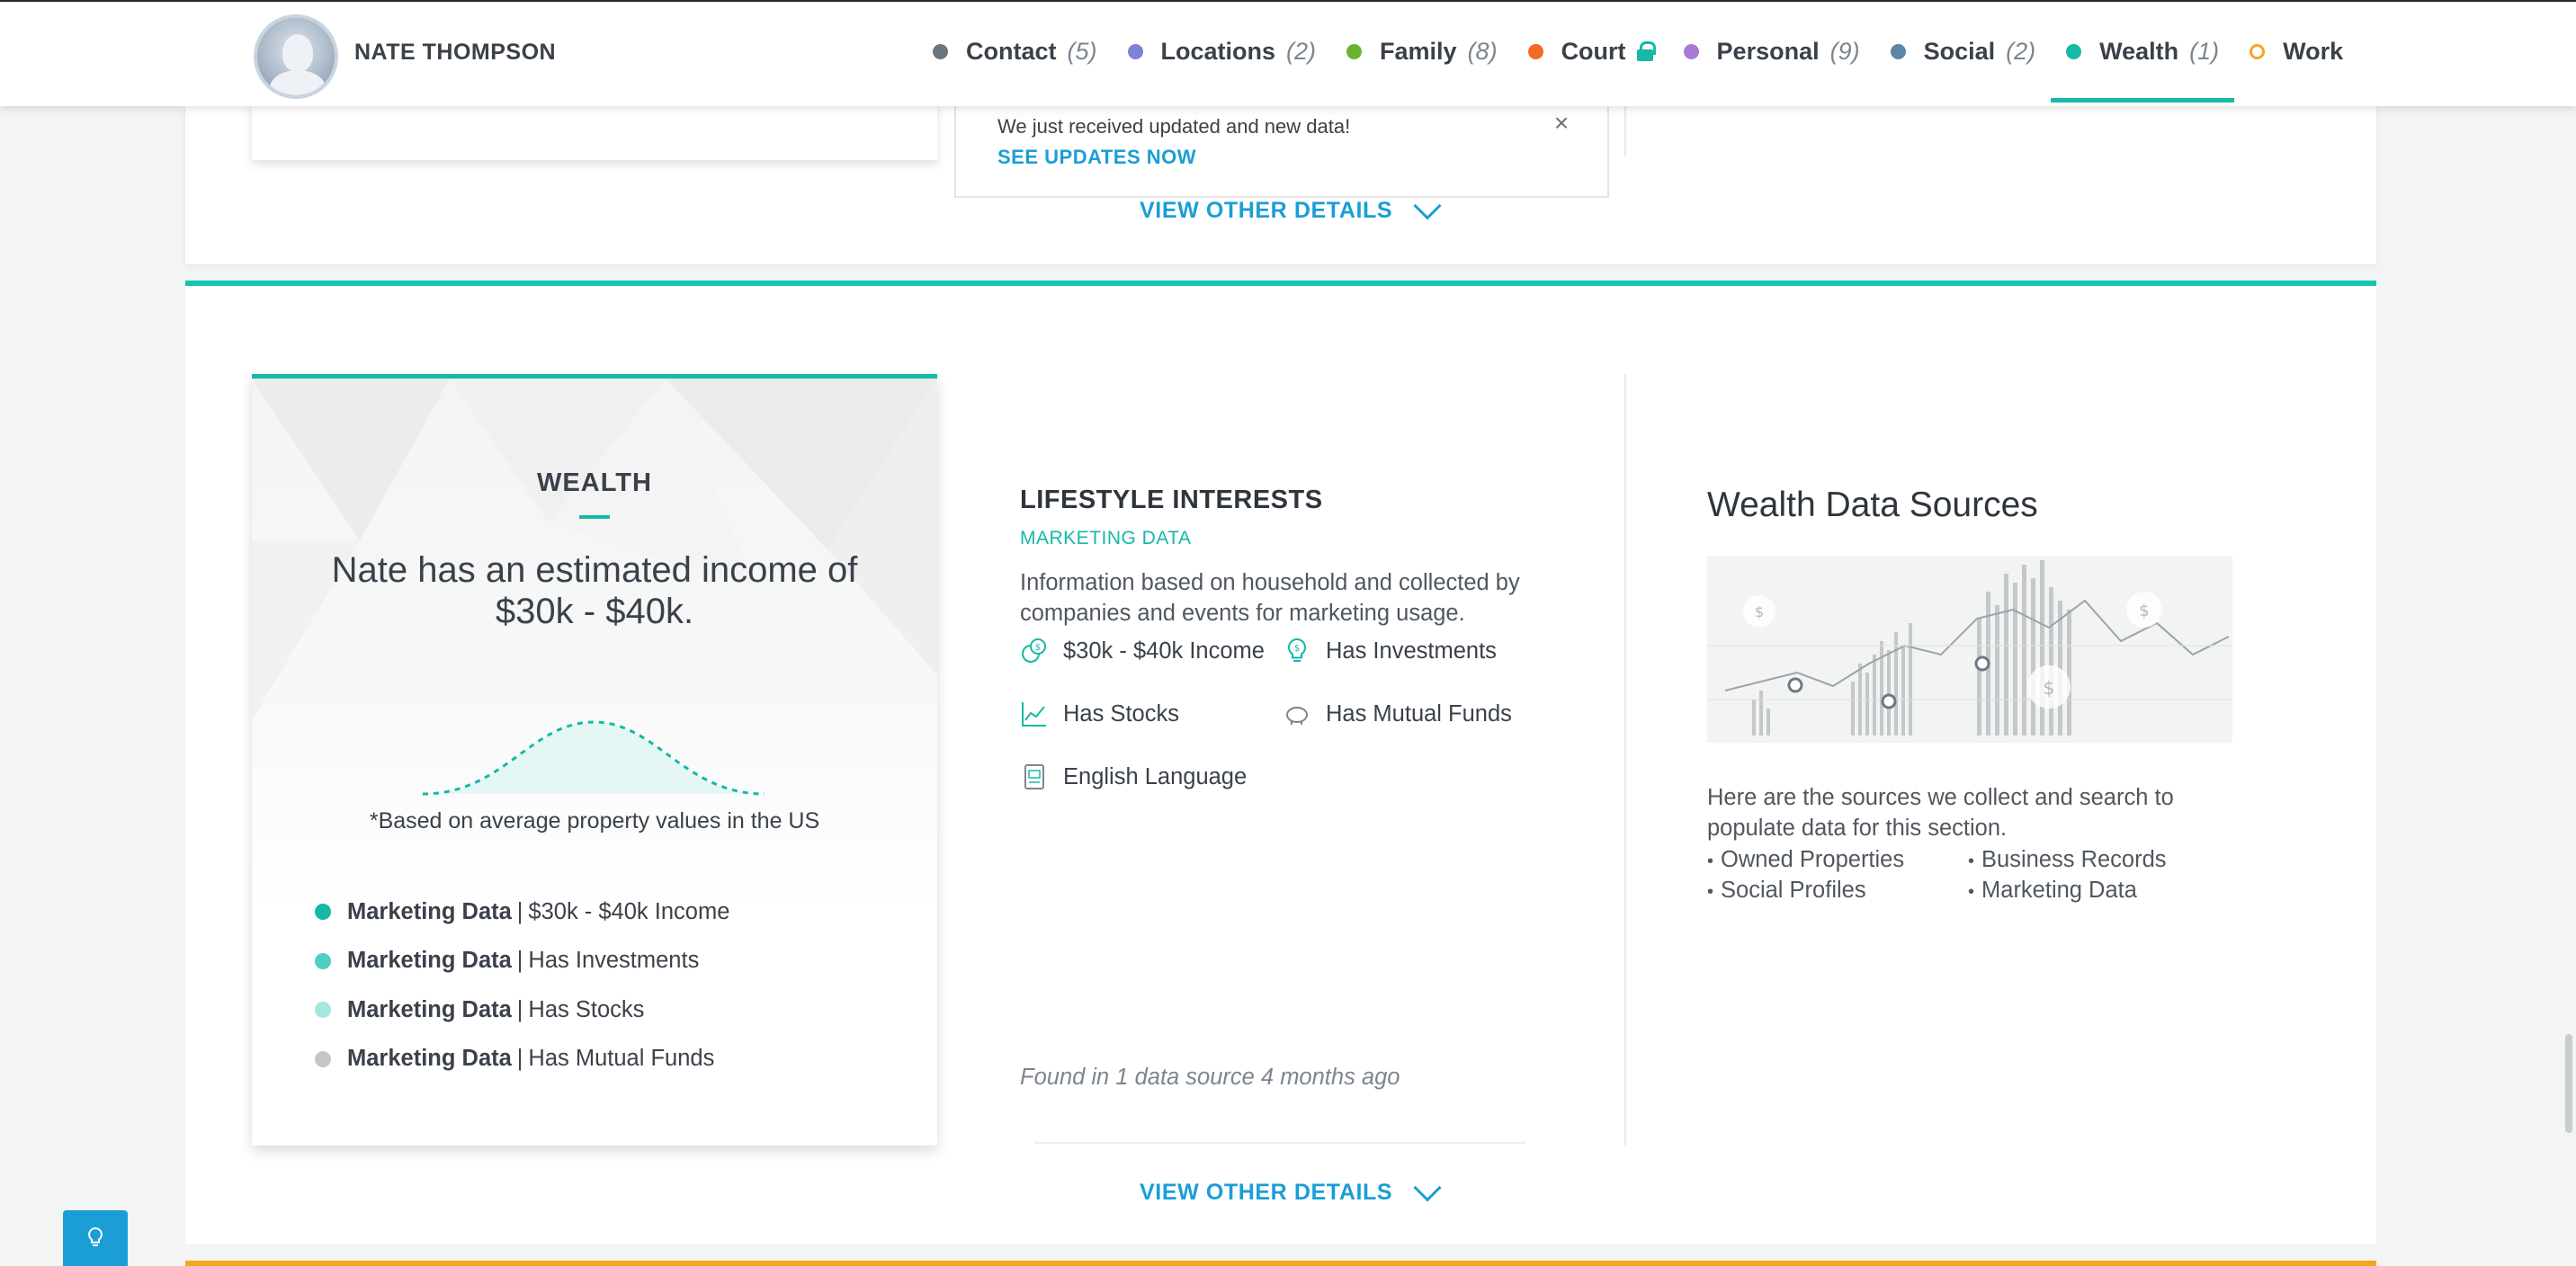 The width and height of the screenshot is (2576, 1266). What do you see at coordinates (1015, 51) in the screenshot?
I see `nav-item-contact: Contact (5)` at bounding box center [1015, 51].